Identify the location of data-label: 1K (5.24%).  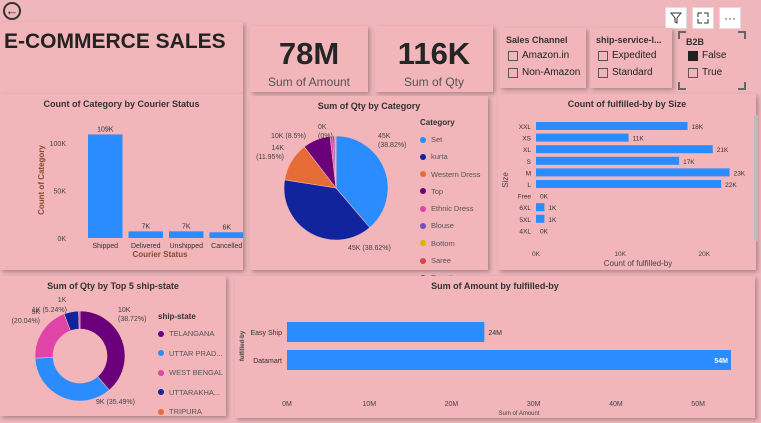
(49, 310).